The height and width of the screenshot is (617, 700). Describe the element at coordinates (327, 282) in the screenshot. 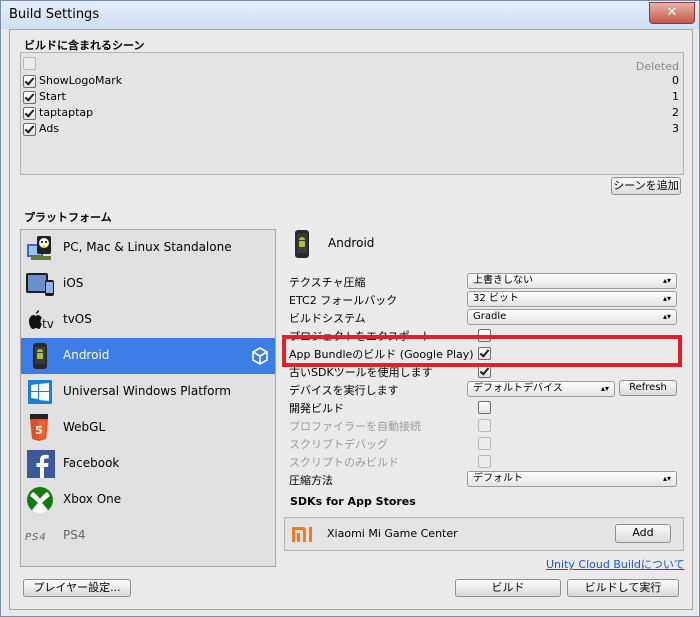

I see `setting-label: テクスチャ圧縮` at that location.